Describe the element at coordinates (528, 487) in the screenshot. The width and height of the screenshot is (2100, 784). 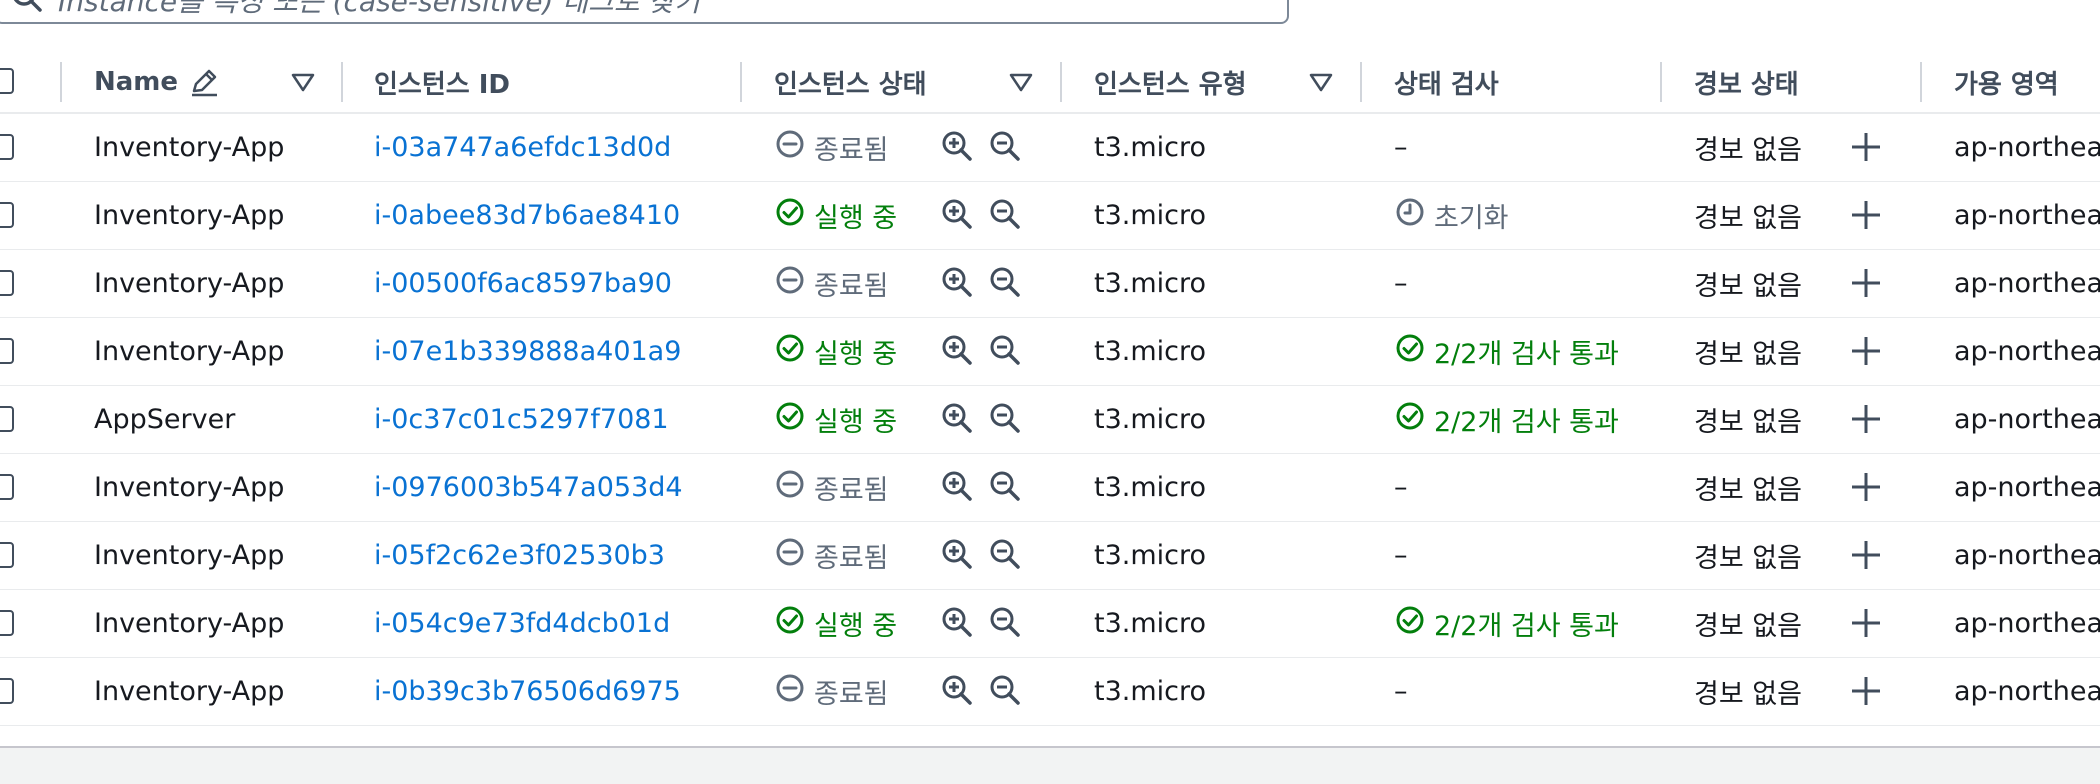
I see `instance-id-link: i-0976003b547a053d4` at that location.